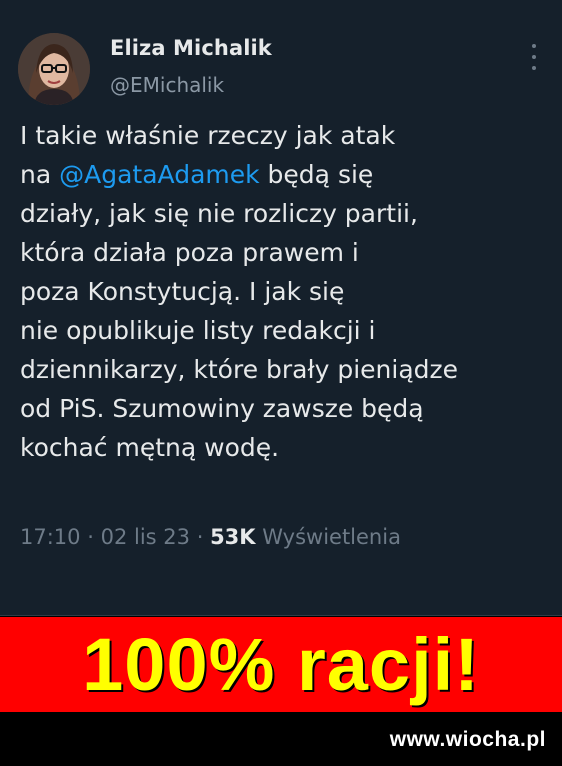 This screenshot has width=562, height=766. Describe the element at coordinates (159, 174) in the screenshot. I see `mention-link: @AgataAdamek` at that location.